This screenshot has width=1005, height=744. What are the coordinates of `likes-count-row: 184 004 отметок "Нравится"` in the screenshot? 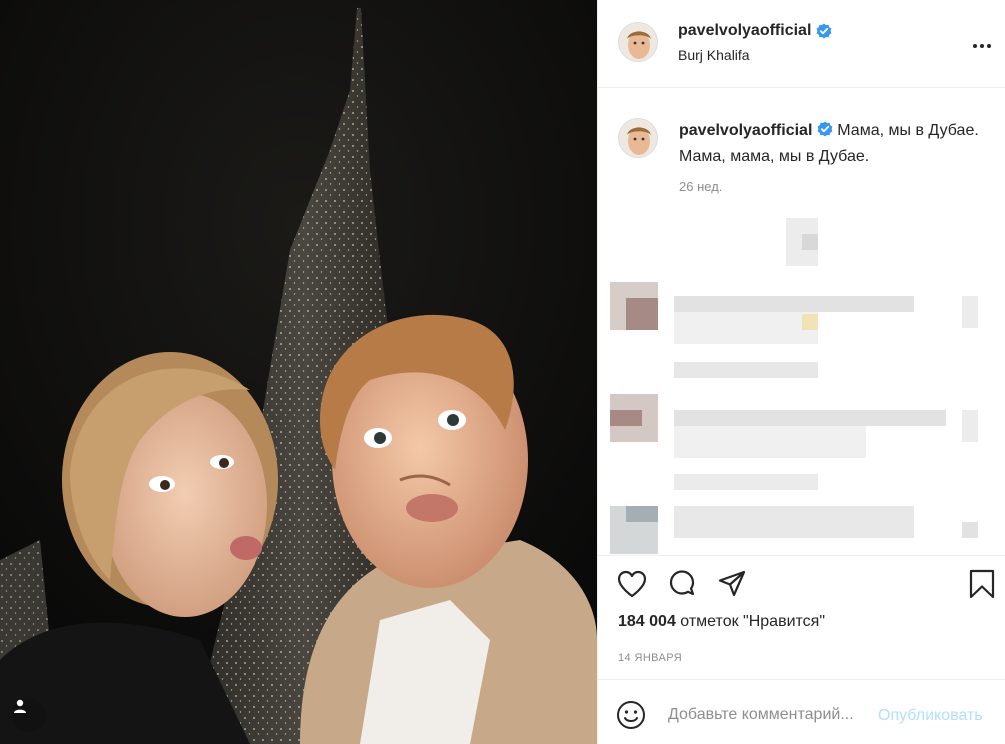 It's located at (721, 622).